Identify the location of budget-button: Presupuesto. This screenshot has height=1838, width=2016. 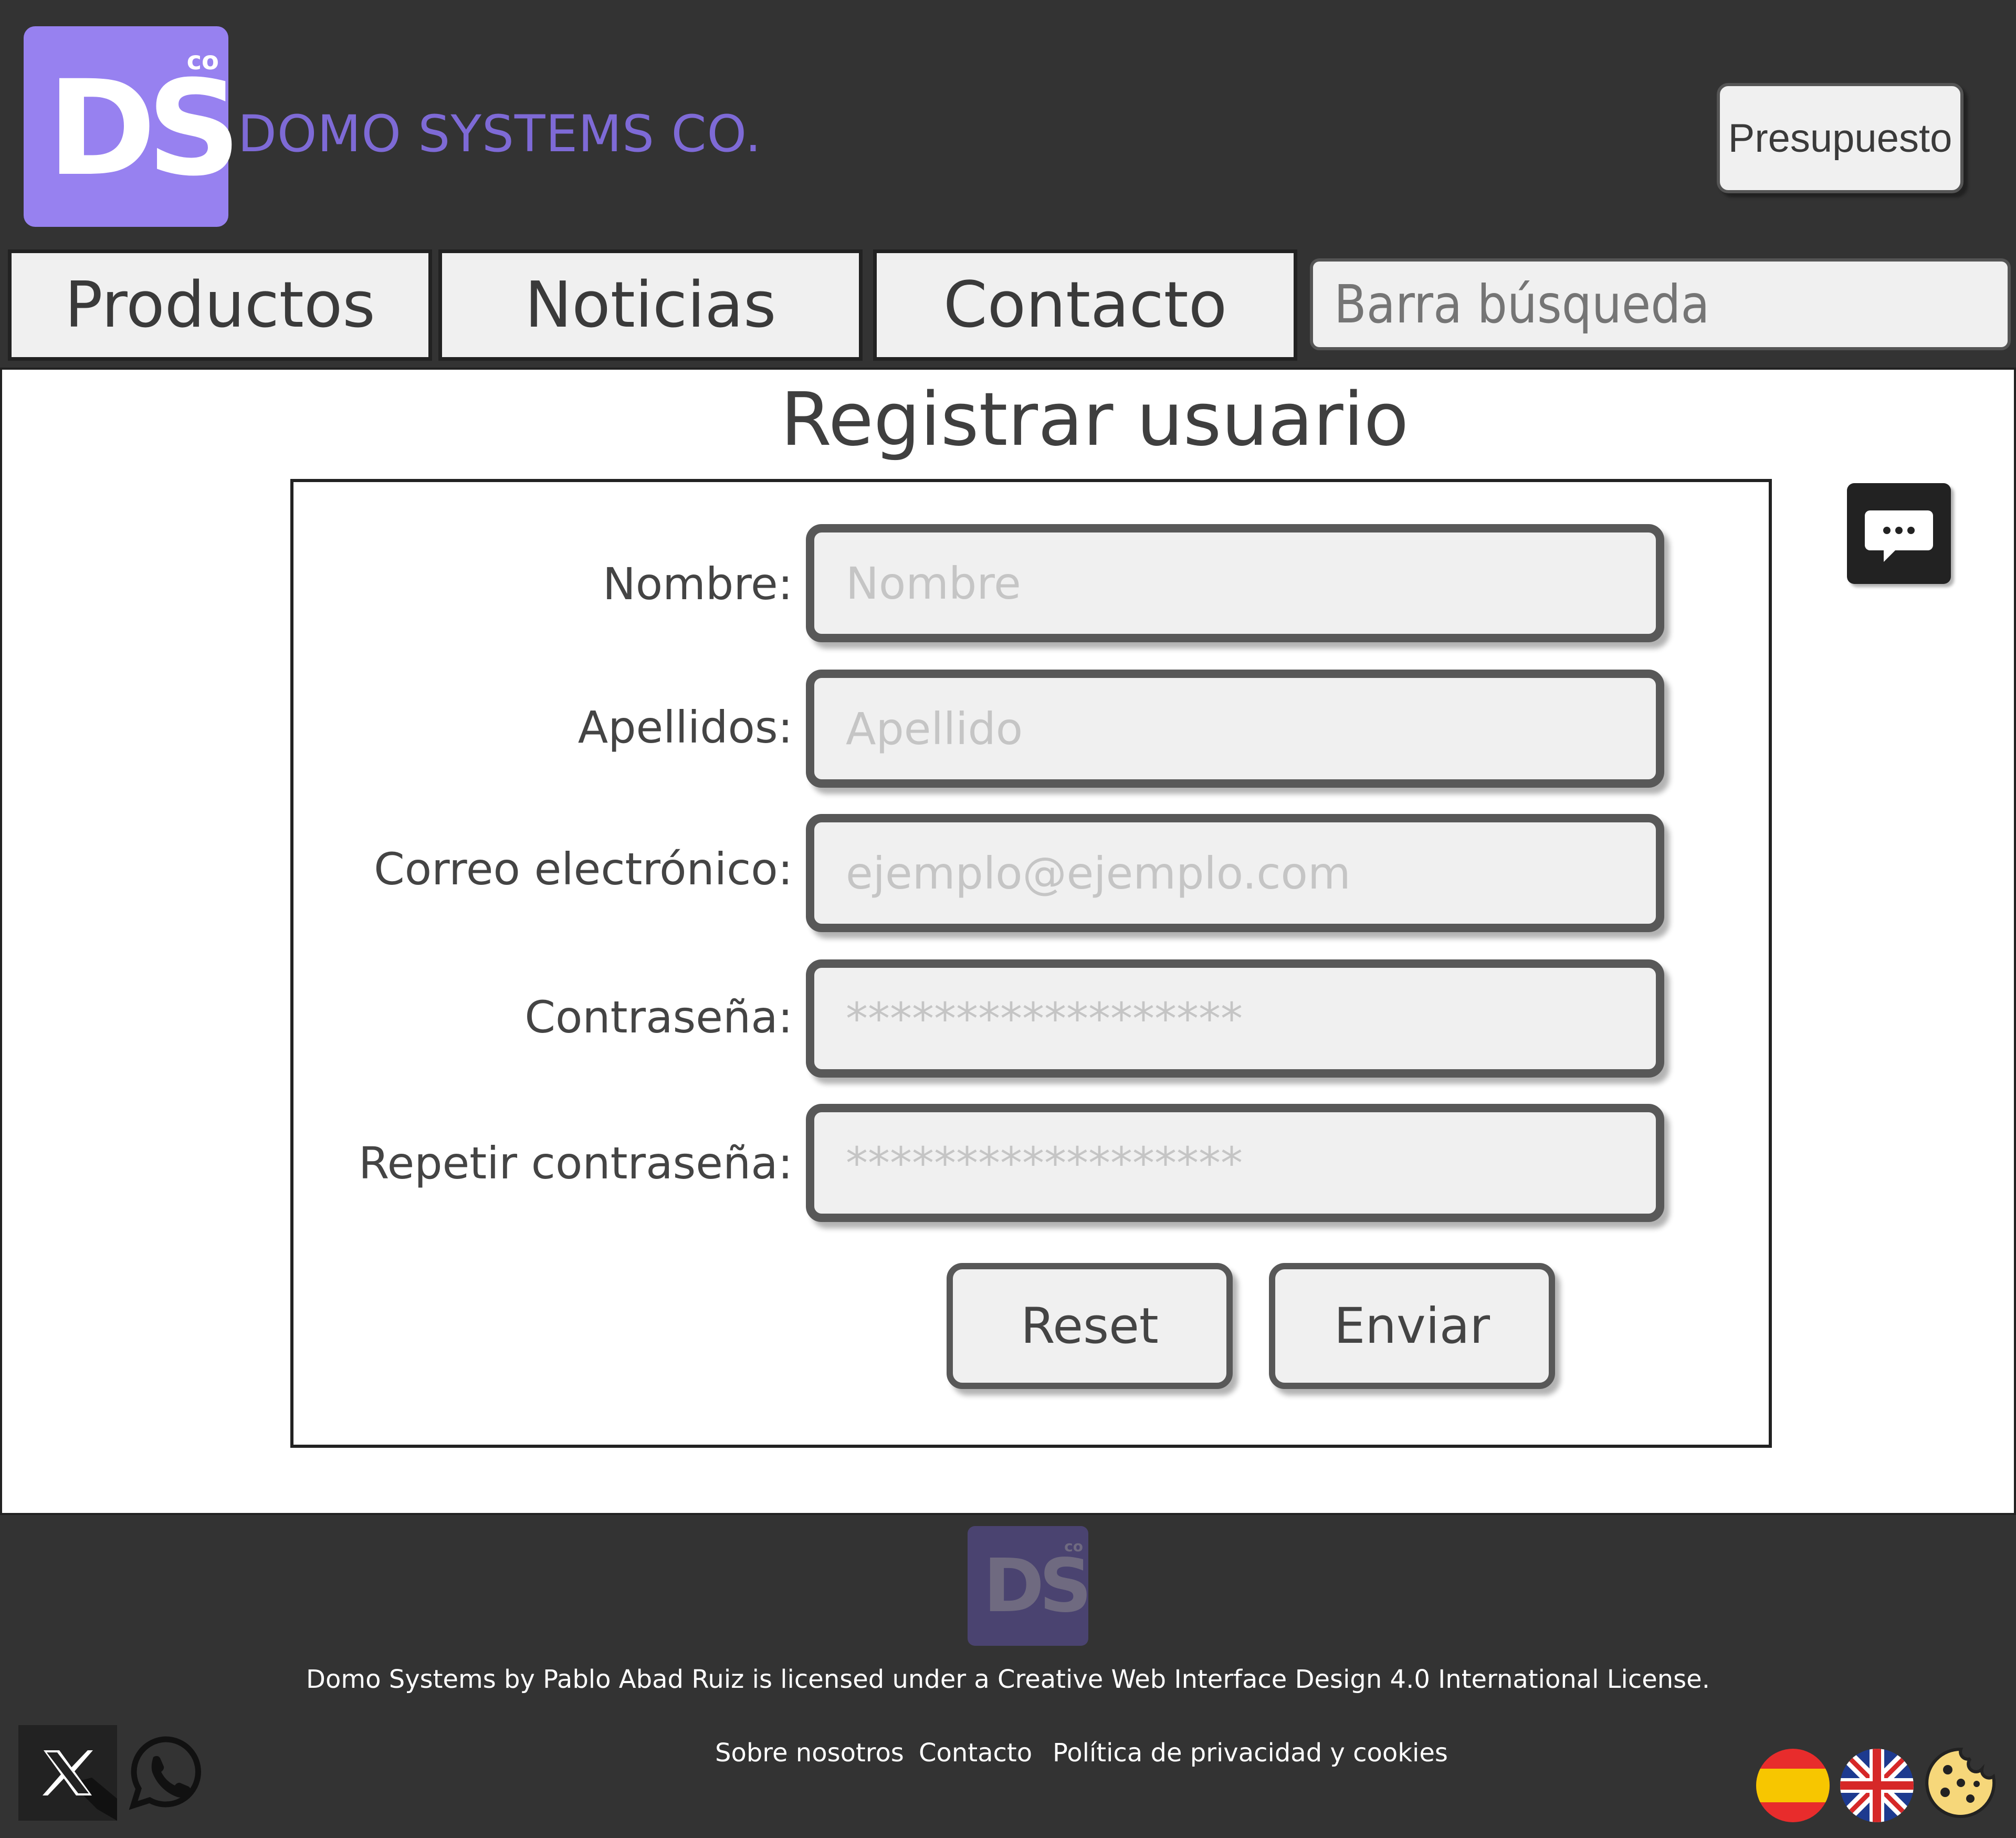
(1840, 138).